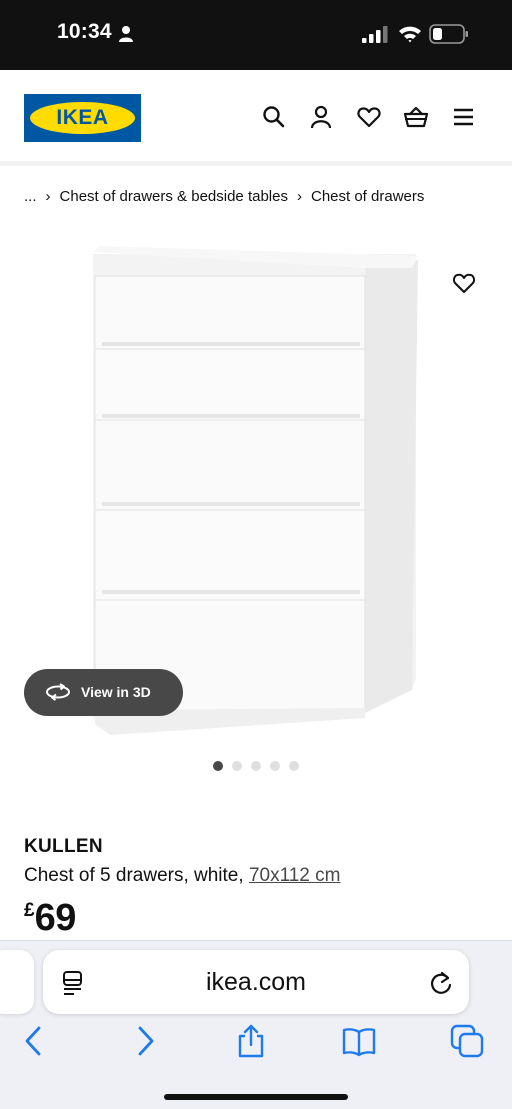 Image resolution: width=512 pixels, height=1109 pixels. I want to click on product-description-text: Chest of 5 drawers, white,, so click(136, 875).